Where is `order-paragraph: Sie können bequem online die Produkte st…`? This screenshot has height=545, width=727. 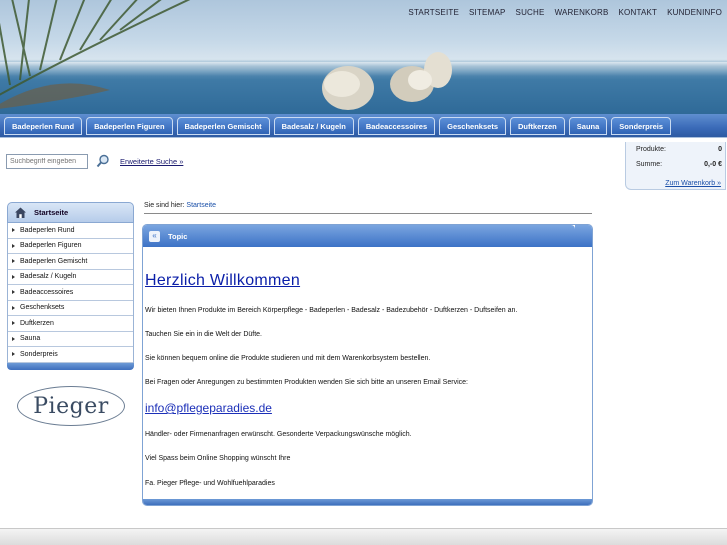 order-paragraph: Sie können bequem online die Produkte st… is located at coordinates (288, 358).